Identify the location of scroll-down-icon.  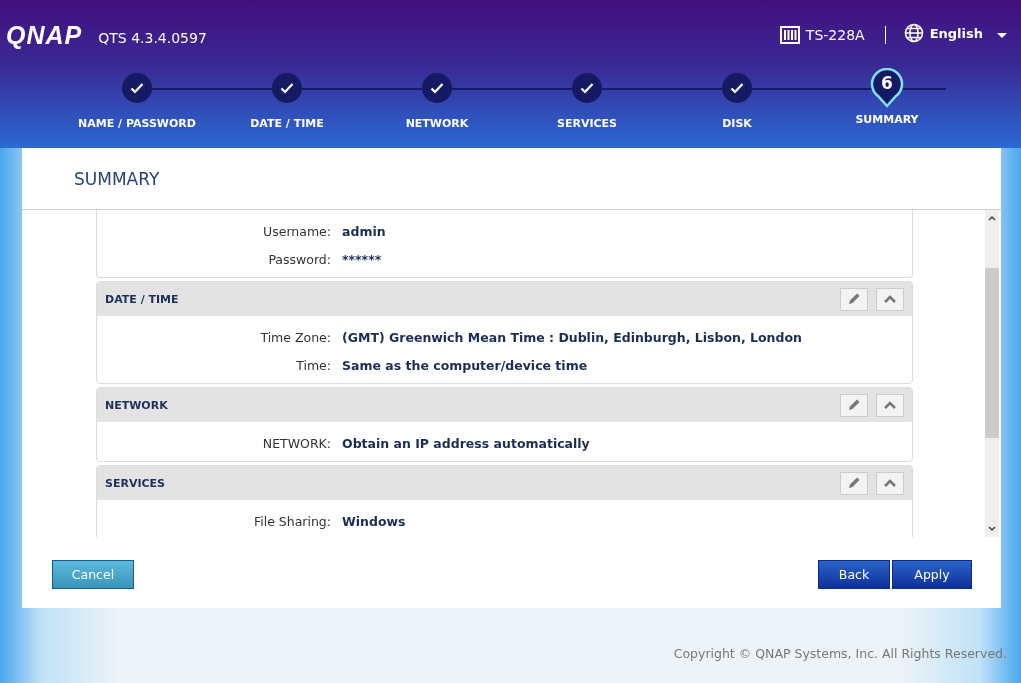
(992, 529).